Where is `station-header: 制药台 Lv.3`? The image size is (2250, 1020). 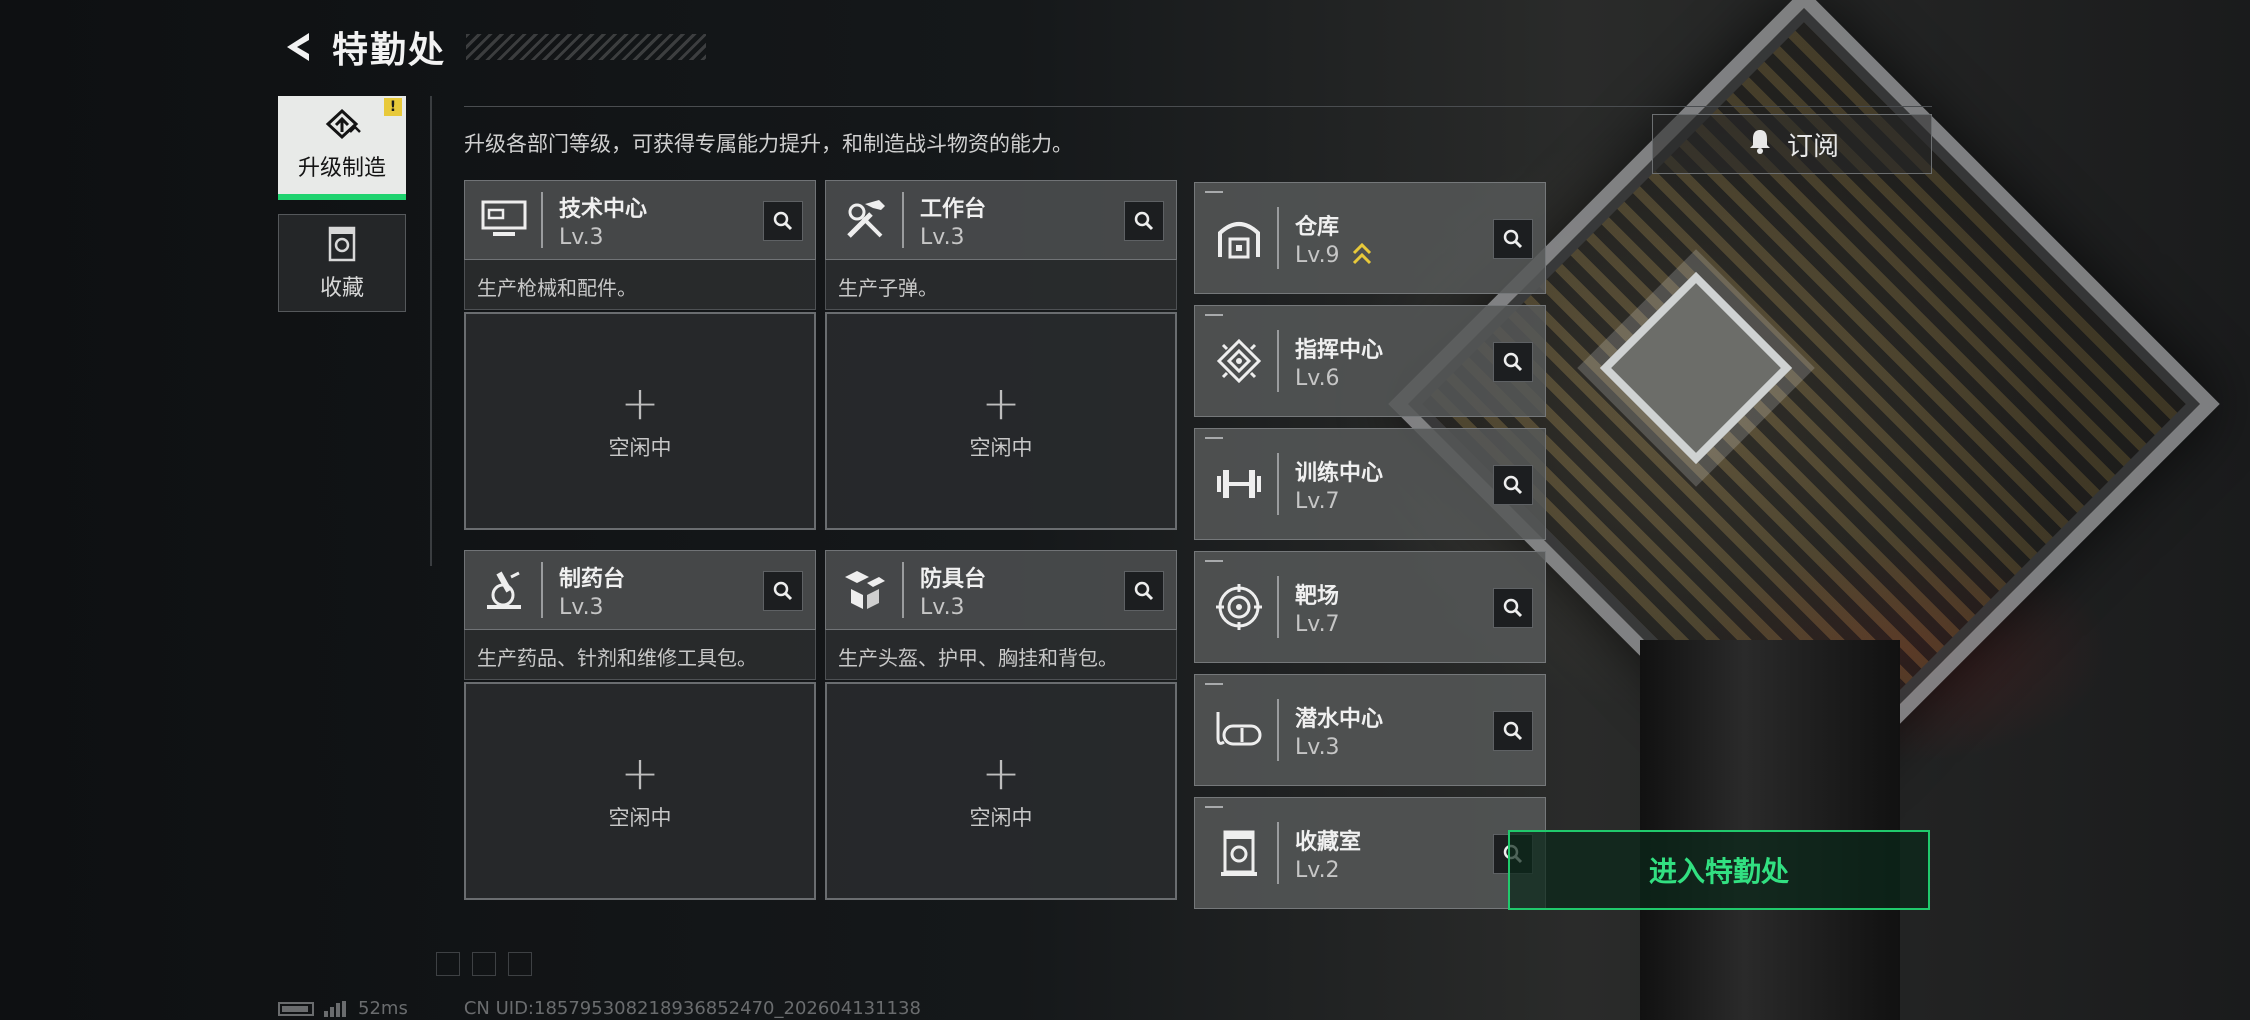 station-header: 制药台 Lv.3 is located at coordinates (640, 590).